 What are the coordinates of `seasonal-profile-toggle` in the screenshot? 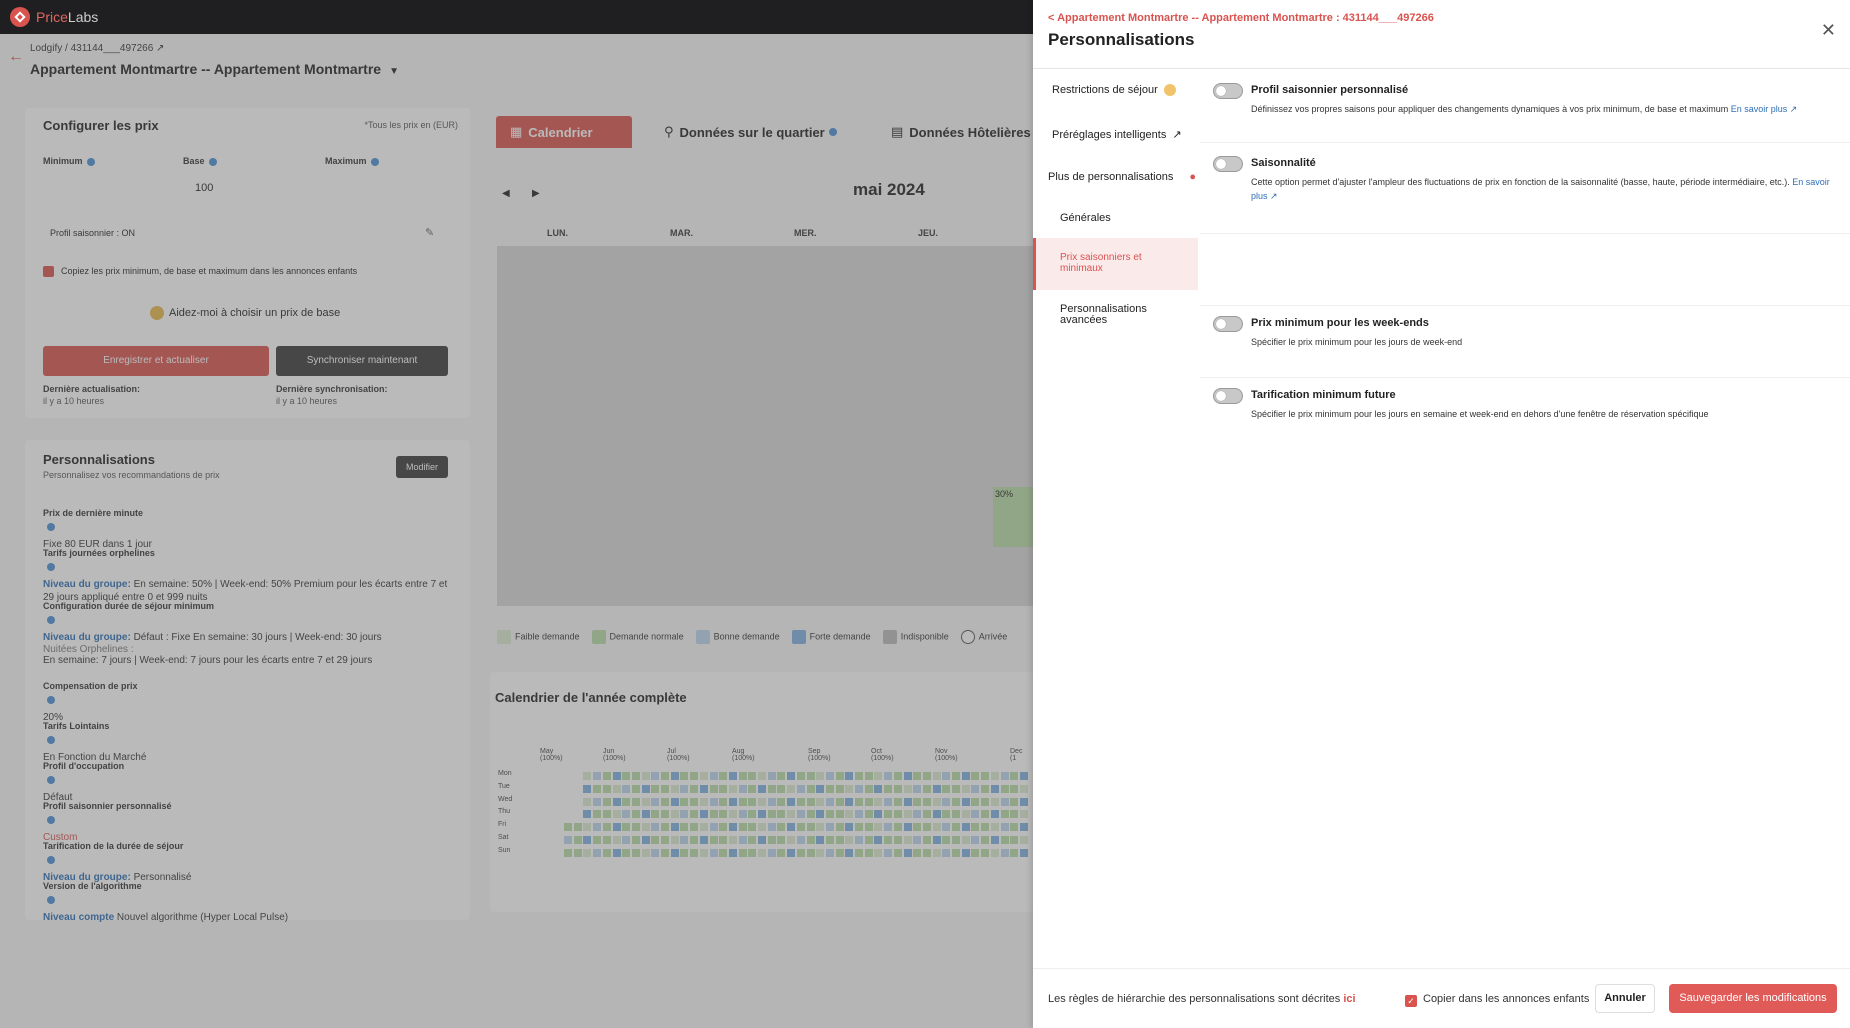 It's located at (1228, 91).